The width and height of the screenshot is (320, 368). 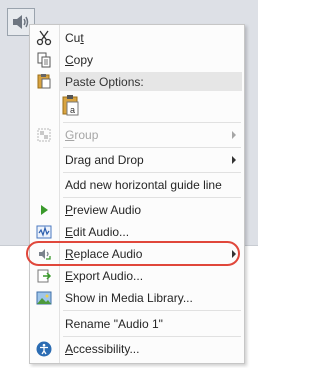 I want to click on menu-item-cut: Cut, so click(x=137, y=38).